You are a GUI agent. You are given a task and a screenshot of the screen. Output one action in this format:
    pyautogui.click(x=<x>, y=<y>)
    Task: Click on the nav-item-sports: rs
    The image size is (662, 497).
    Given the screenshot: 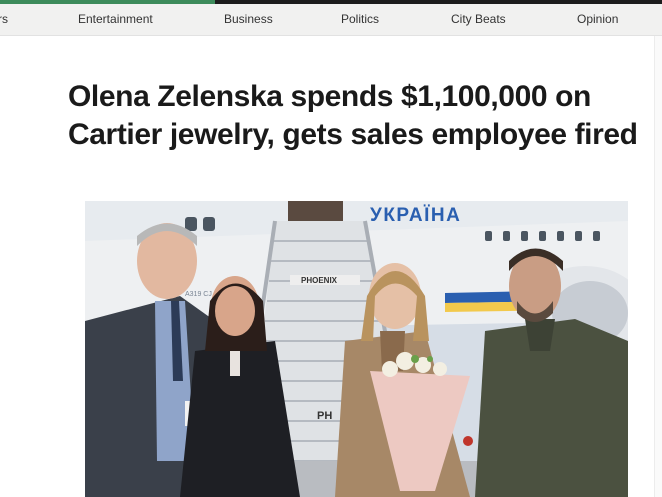 What is the action you would take?
    pyautogui.click(x=4, y=19)
    